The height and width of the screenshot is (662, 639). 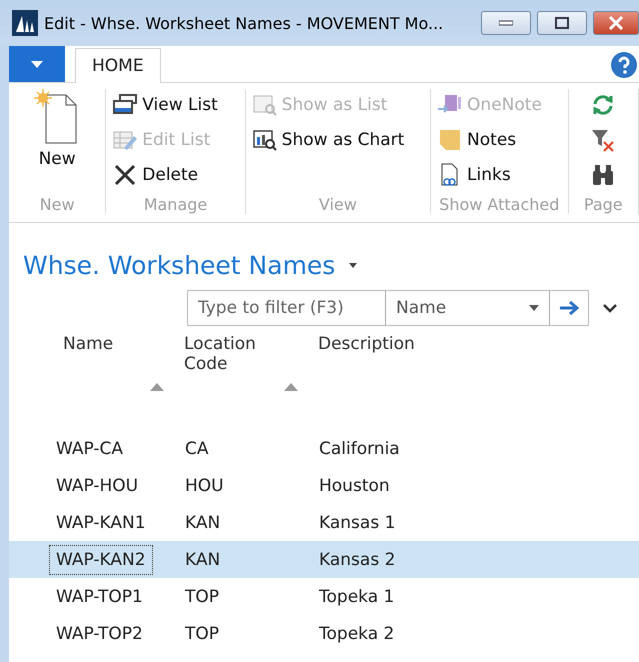 I want to click on table-cell-text: WAP-KAN1, so click(x=101, y=523).